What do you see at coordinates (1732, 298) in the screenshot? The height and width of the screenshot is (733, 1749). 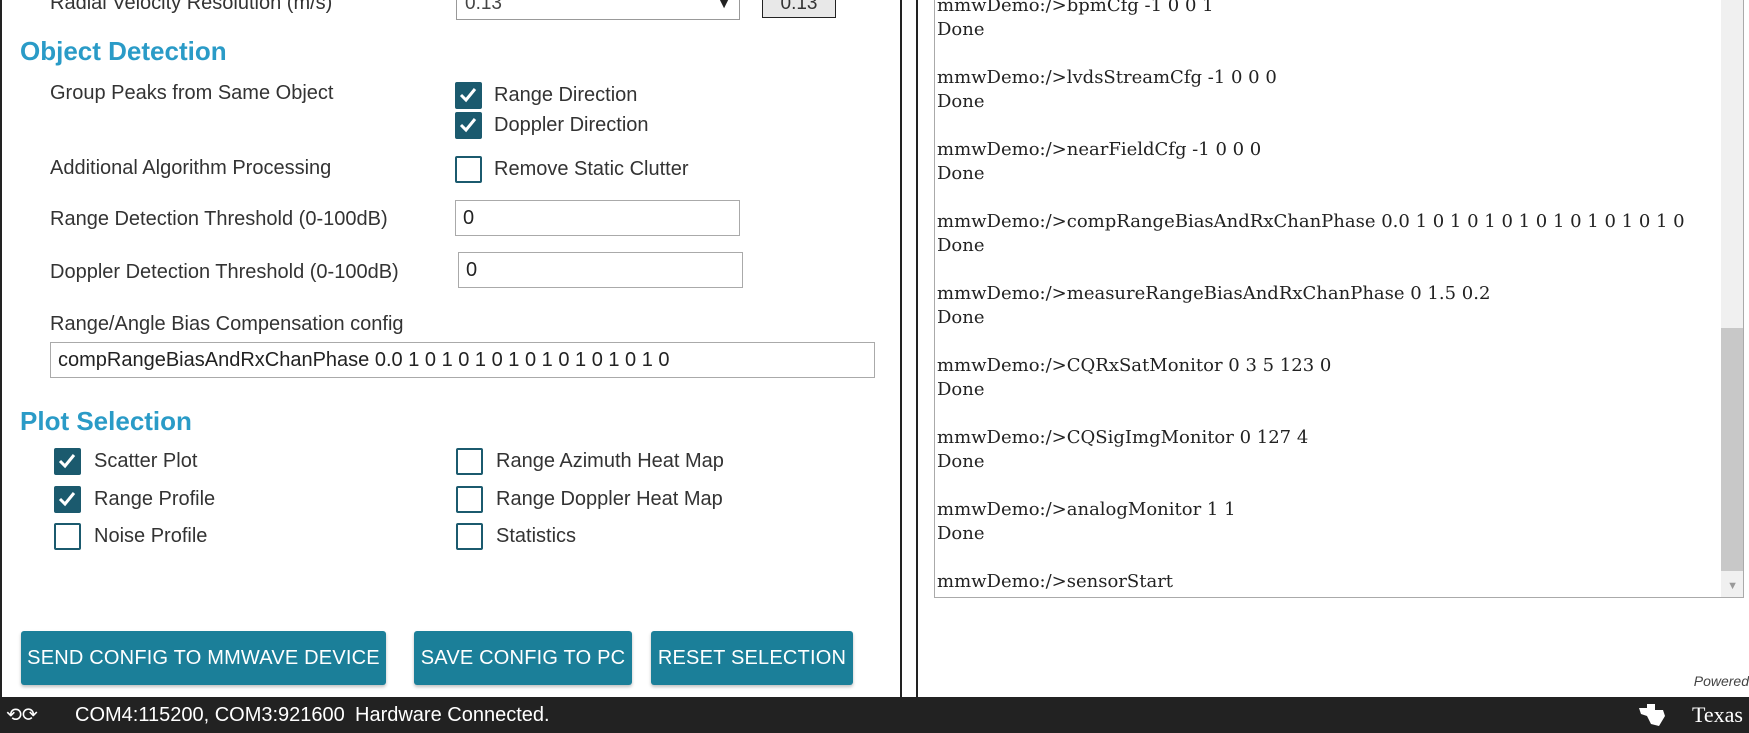 I see `console-scrollbar: ▼` at bounding box center [1732, 298].